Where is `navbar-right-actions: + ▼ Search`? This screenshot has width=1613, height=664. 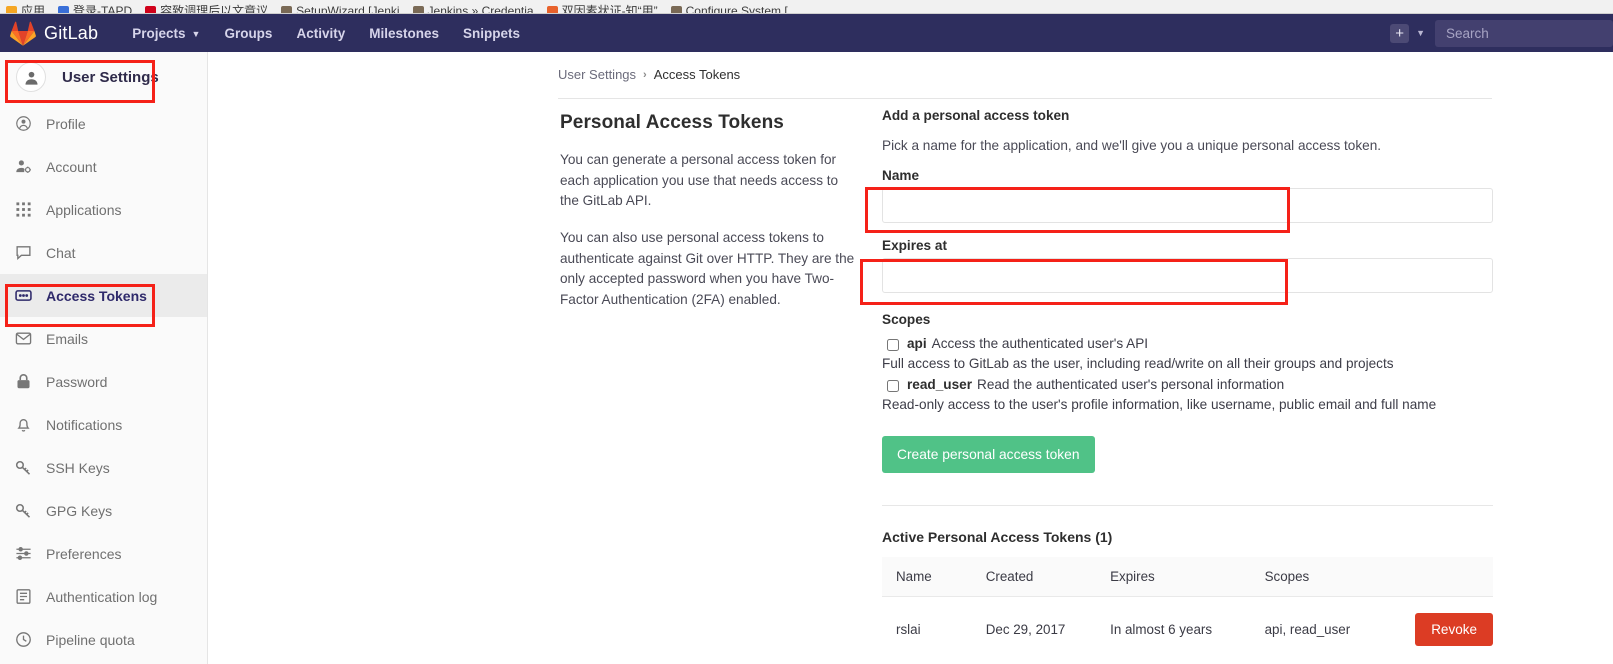
navbar-right-actions: + ▼ Search is located at coordinates (1501, 33).